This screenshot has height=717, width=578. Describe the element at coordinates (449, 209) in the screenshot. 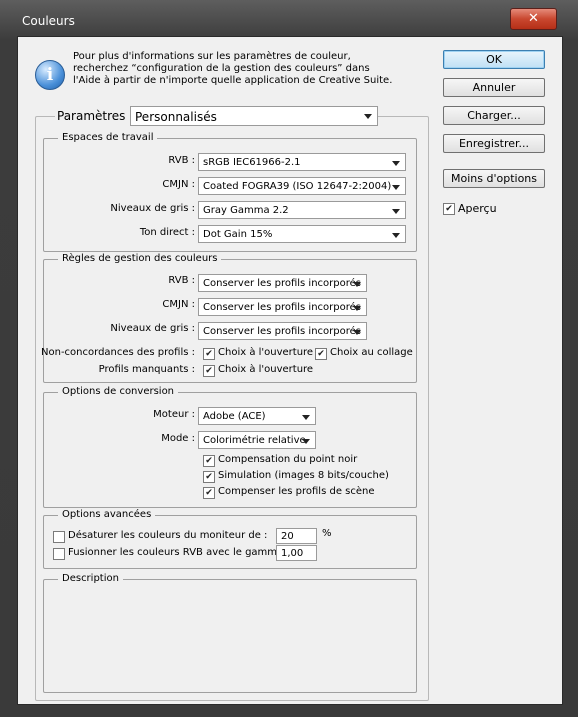

I see `preview-checkbox` at that location.